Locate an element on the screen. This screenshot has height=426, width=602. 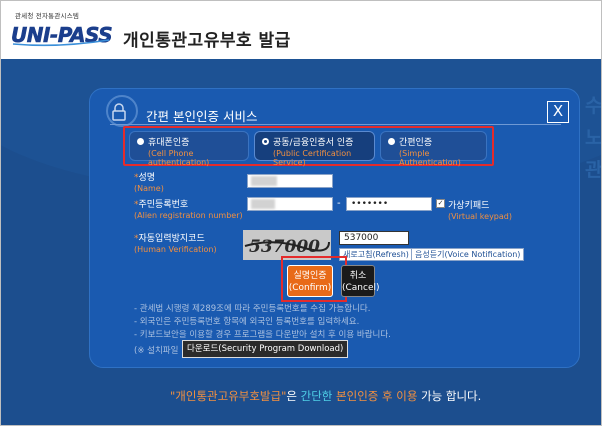
method-sub: (Public Certification Service) is located at coordinates (312, 158).